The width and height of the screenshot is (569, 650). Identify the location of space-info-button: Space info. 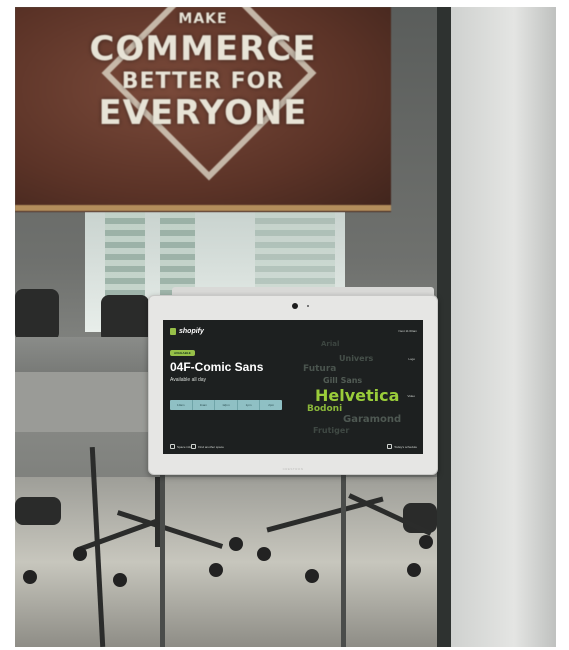
(180, 446).